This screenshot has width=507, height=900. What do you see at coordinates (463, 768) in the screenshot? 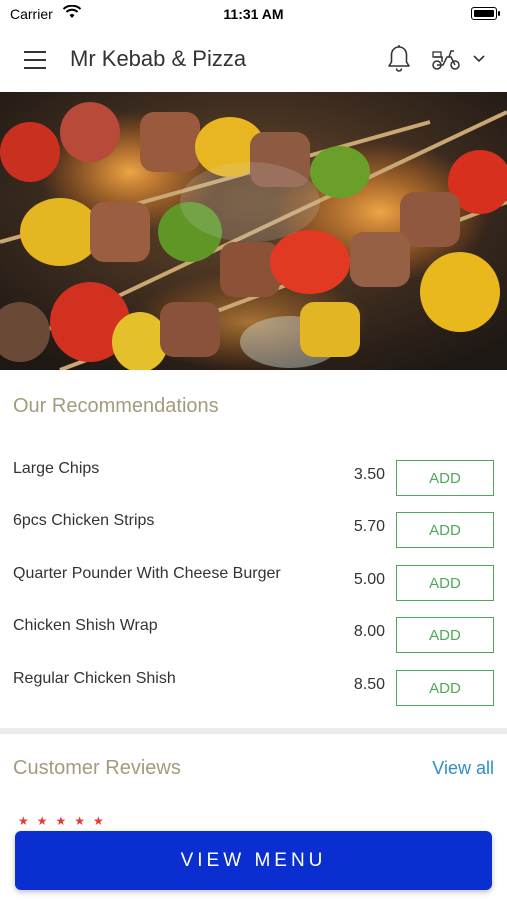
I see `view-all-link: View all` at bounding box center [463, 768].